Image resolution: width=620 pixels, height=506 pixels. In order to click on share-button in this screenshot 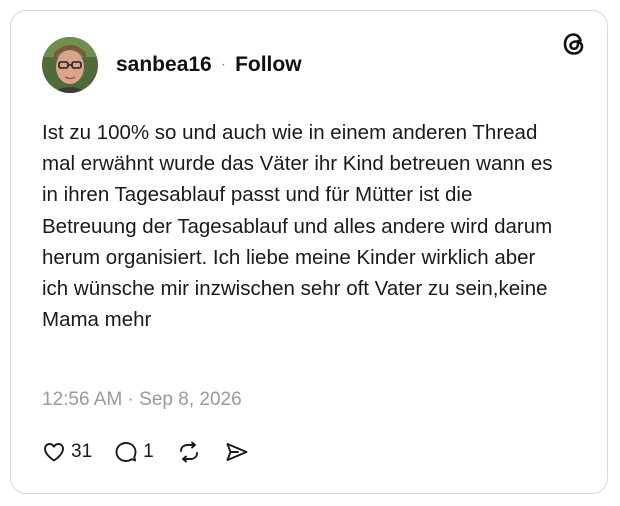, I will do `click(237, 452)`.